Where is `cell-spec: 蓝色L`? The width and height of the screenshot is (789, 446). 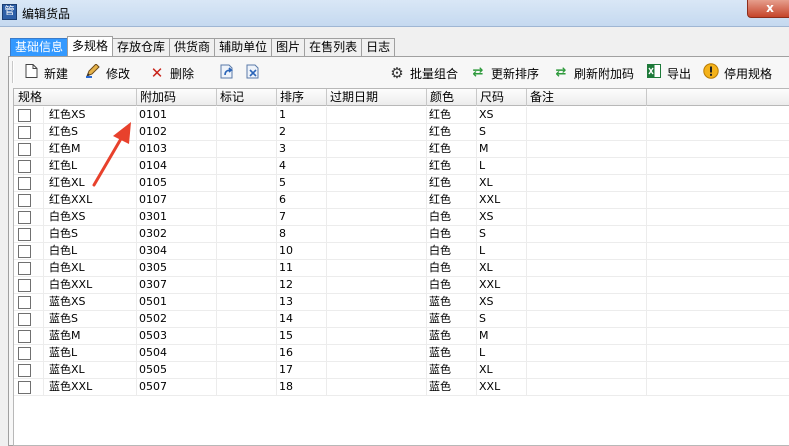
cell-spec: 蓝色L is located at coordinates (90, 353).